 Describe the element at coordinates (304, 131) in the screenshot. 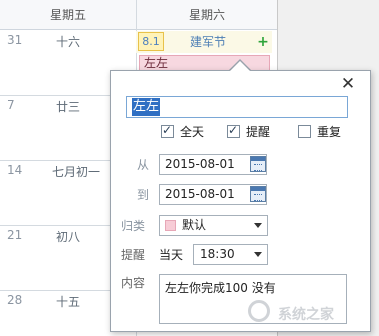

I see `repeat-checkbox` at that location.